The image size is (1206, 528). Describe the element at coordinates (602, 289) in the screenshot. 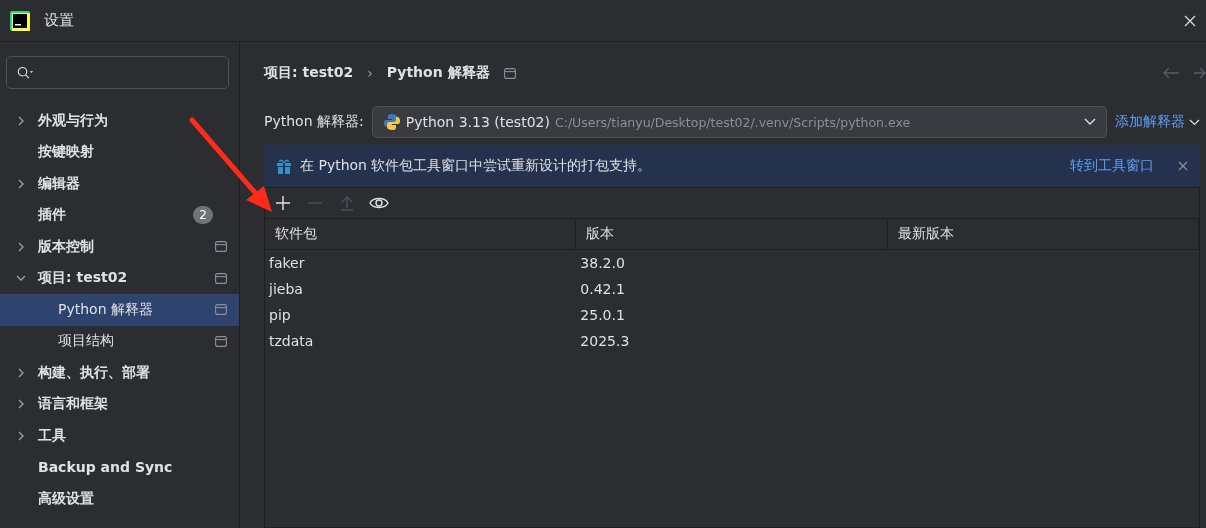

I see `table-cell-text: 0.42.1` at that location.